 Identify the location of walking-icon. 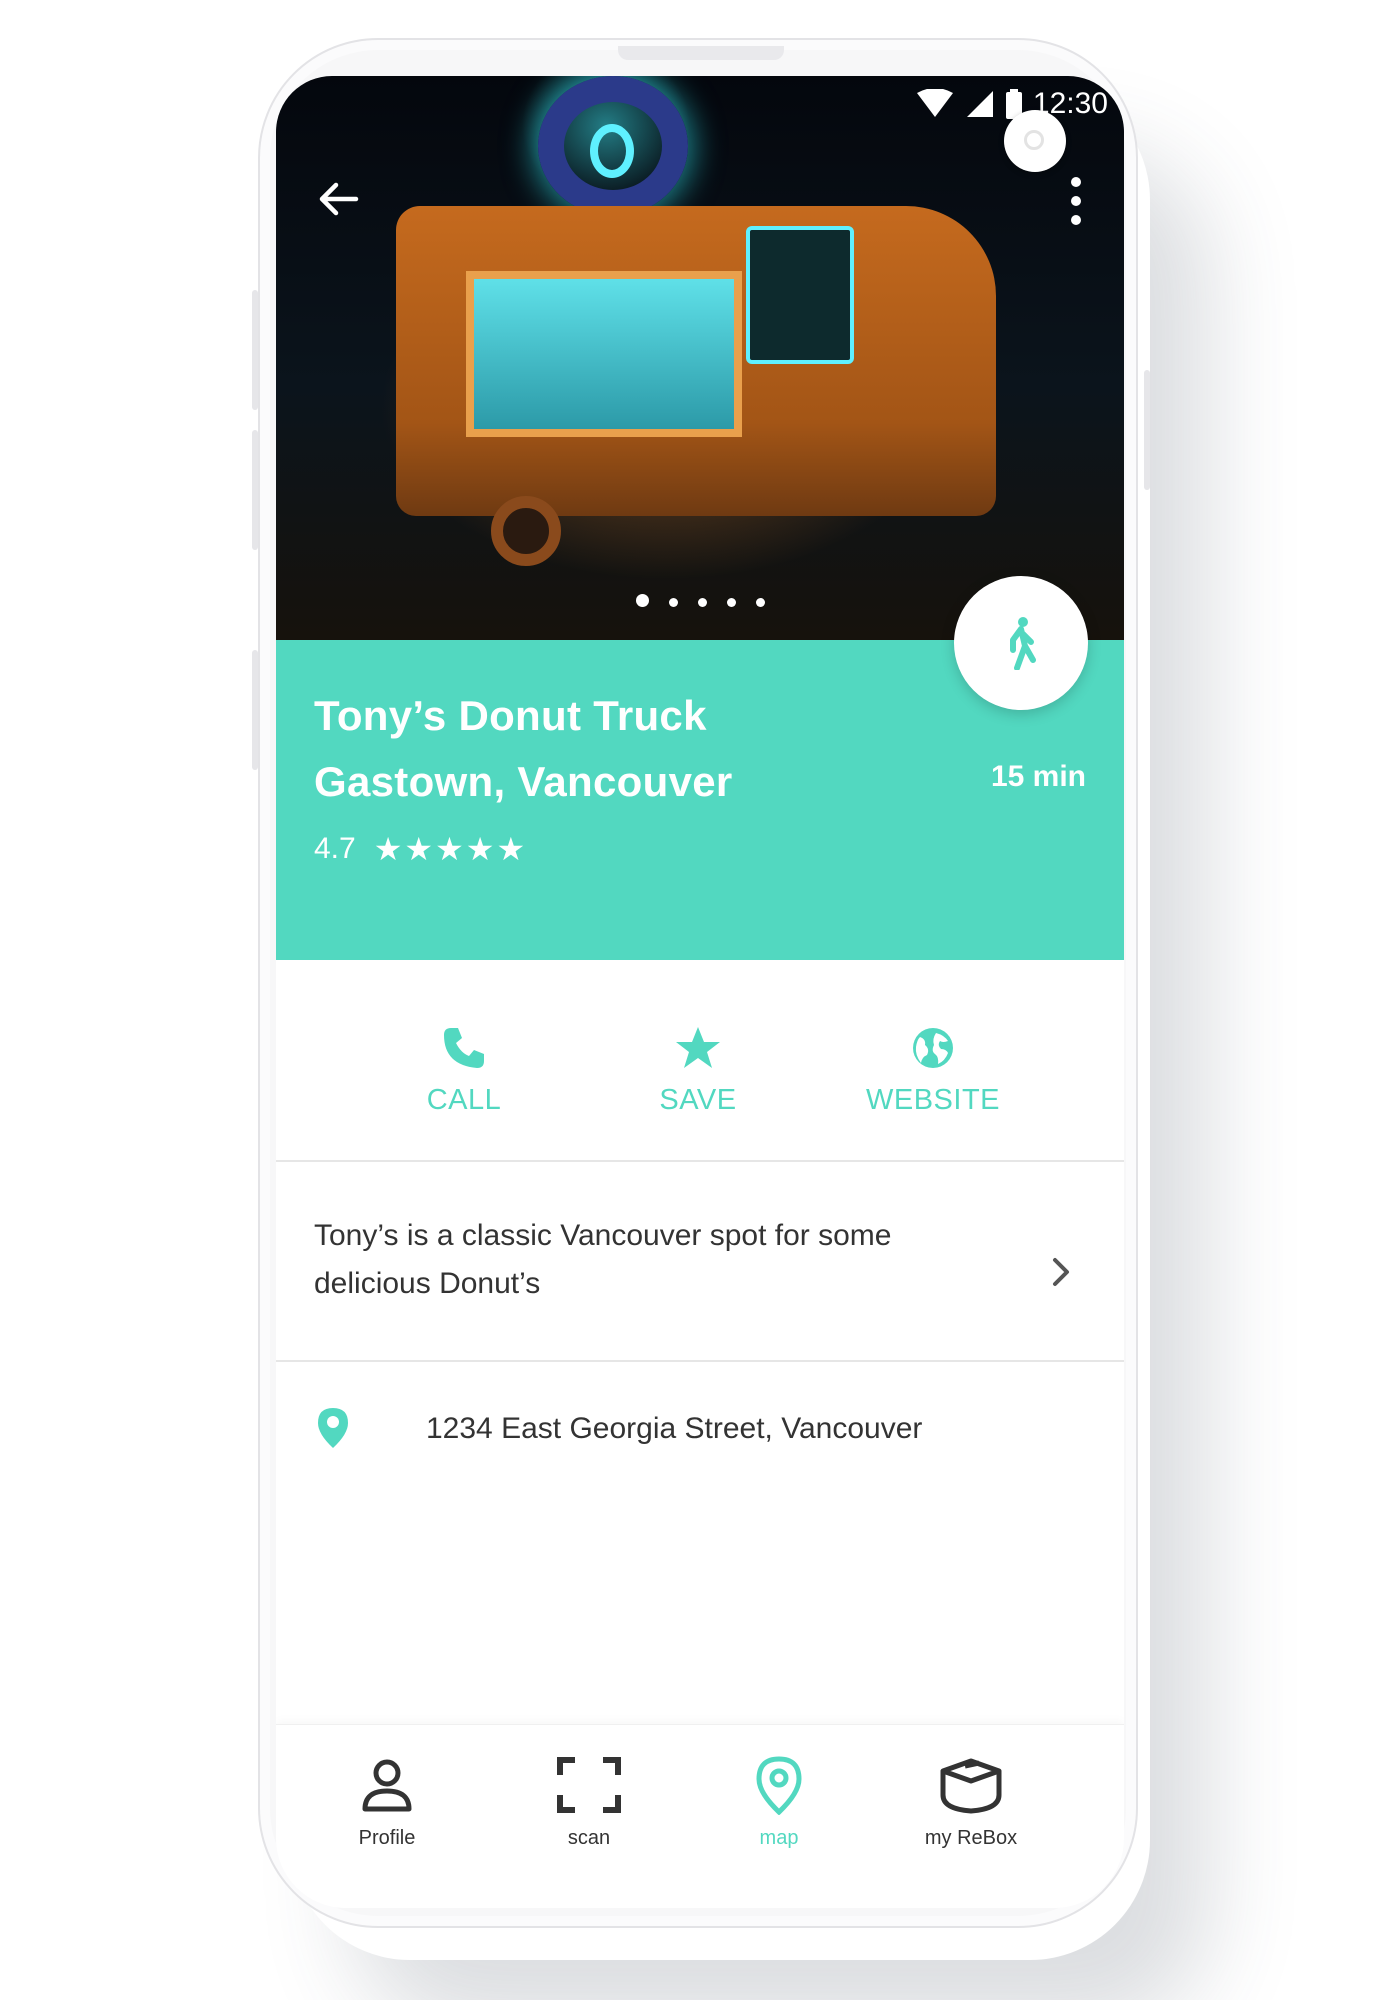
(1023, 643).